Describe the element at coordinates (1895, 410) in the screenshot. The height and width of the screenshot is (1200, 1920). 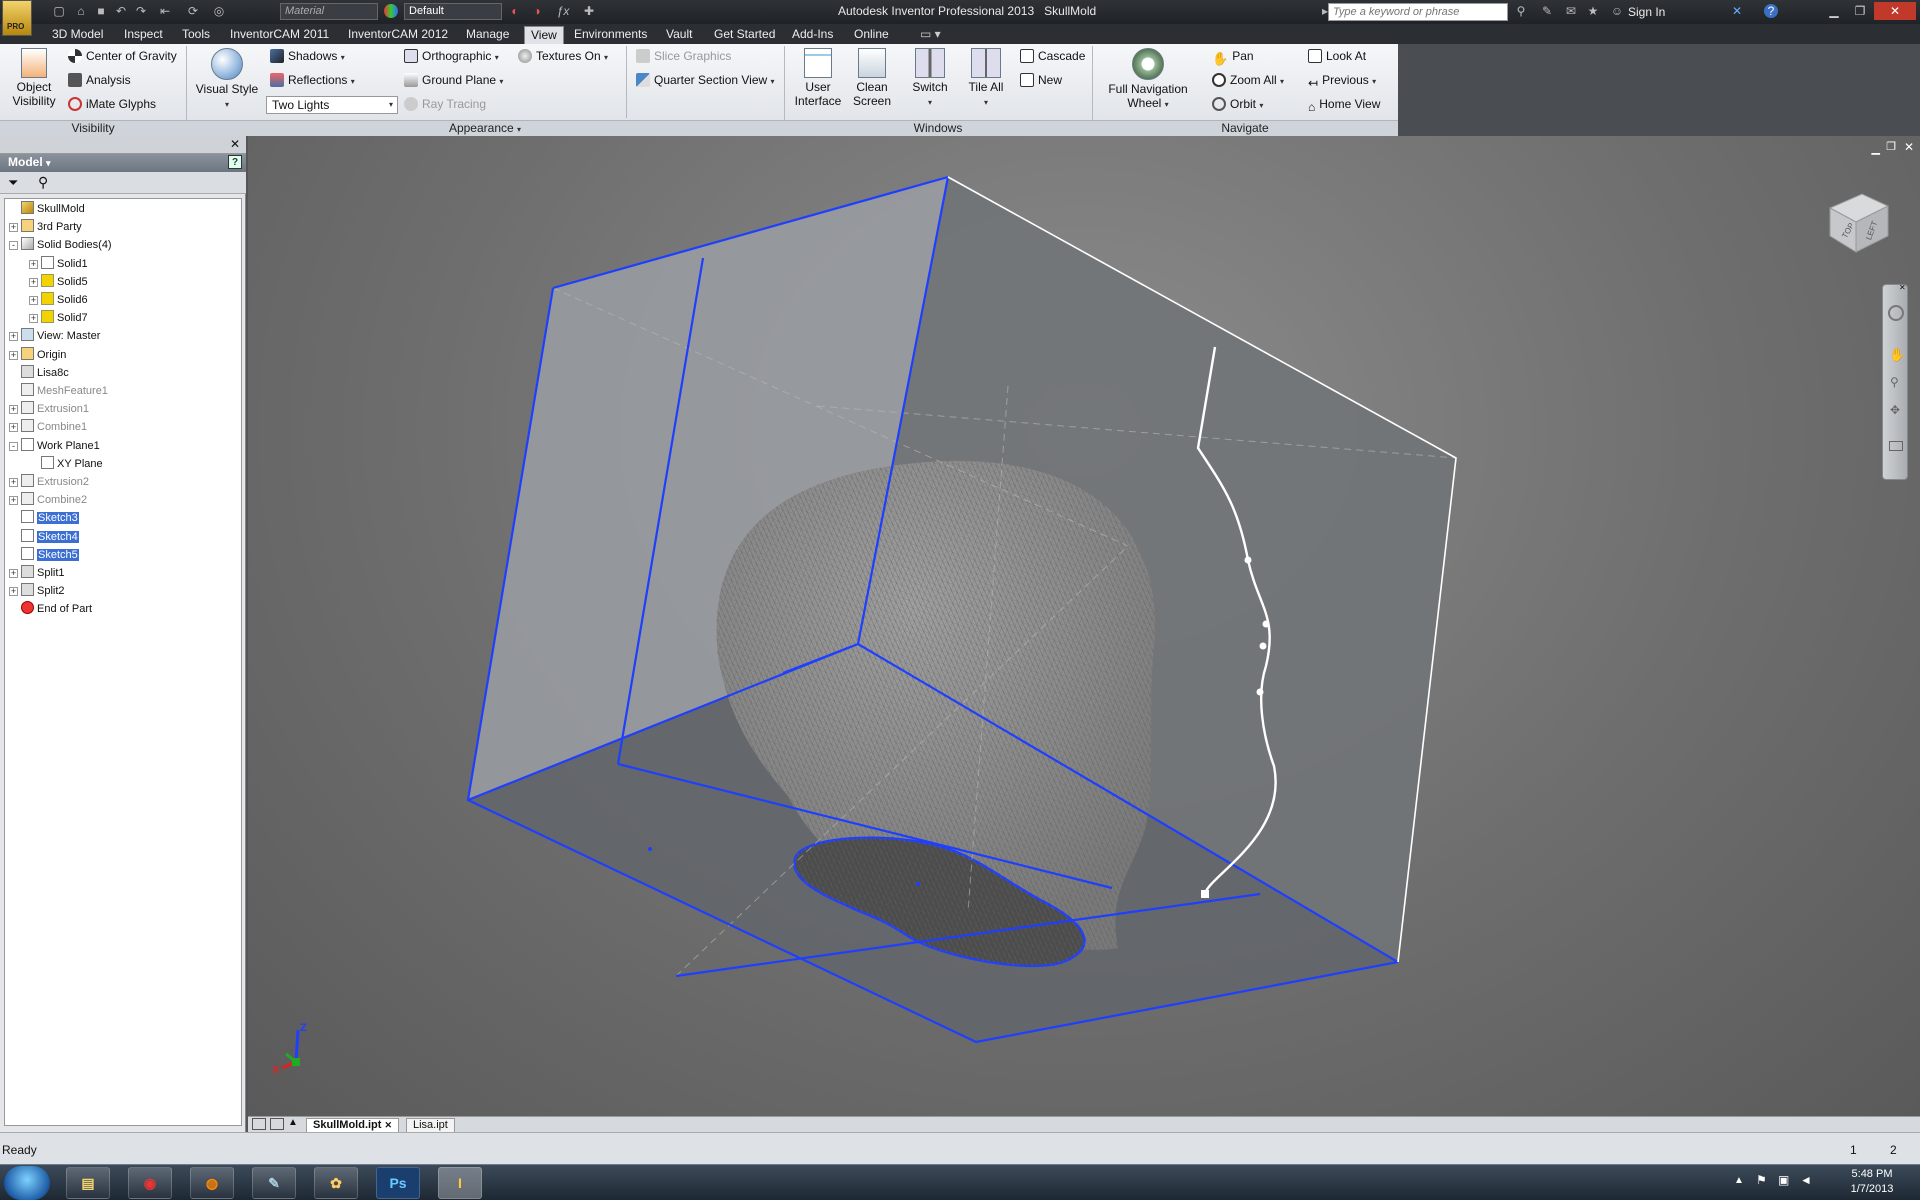
I see `nav-orbit-icon: ✥` at that location.